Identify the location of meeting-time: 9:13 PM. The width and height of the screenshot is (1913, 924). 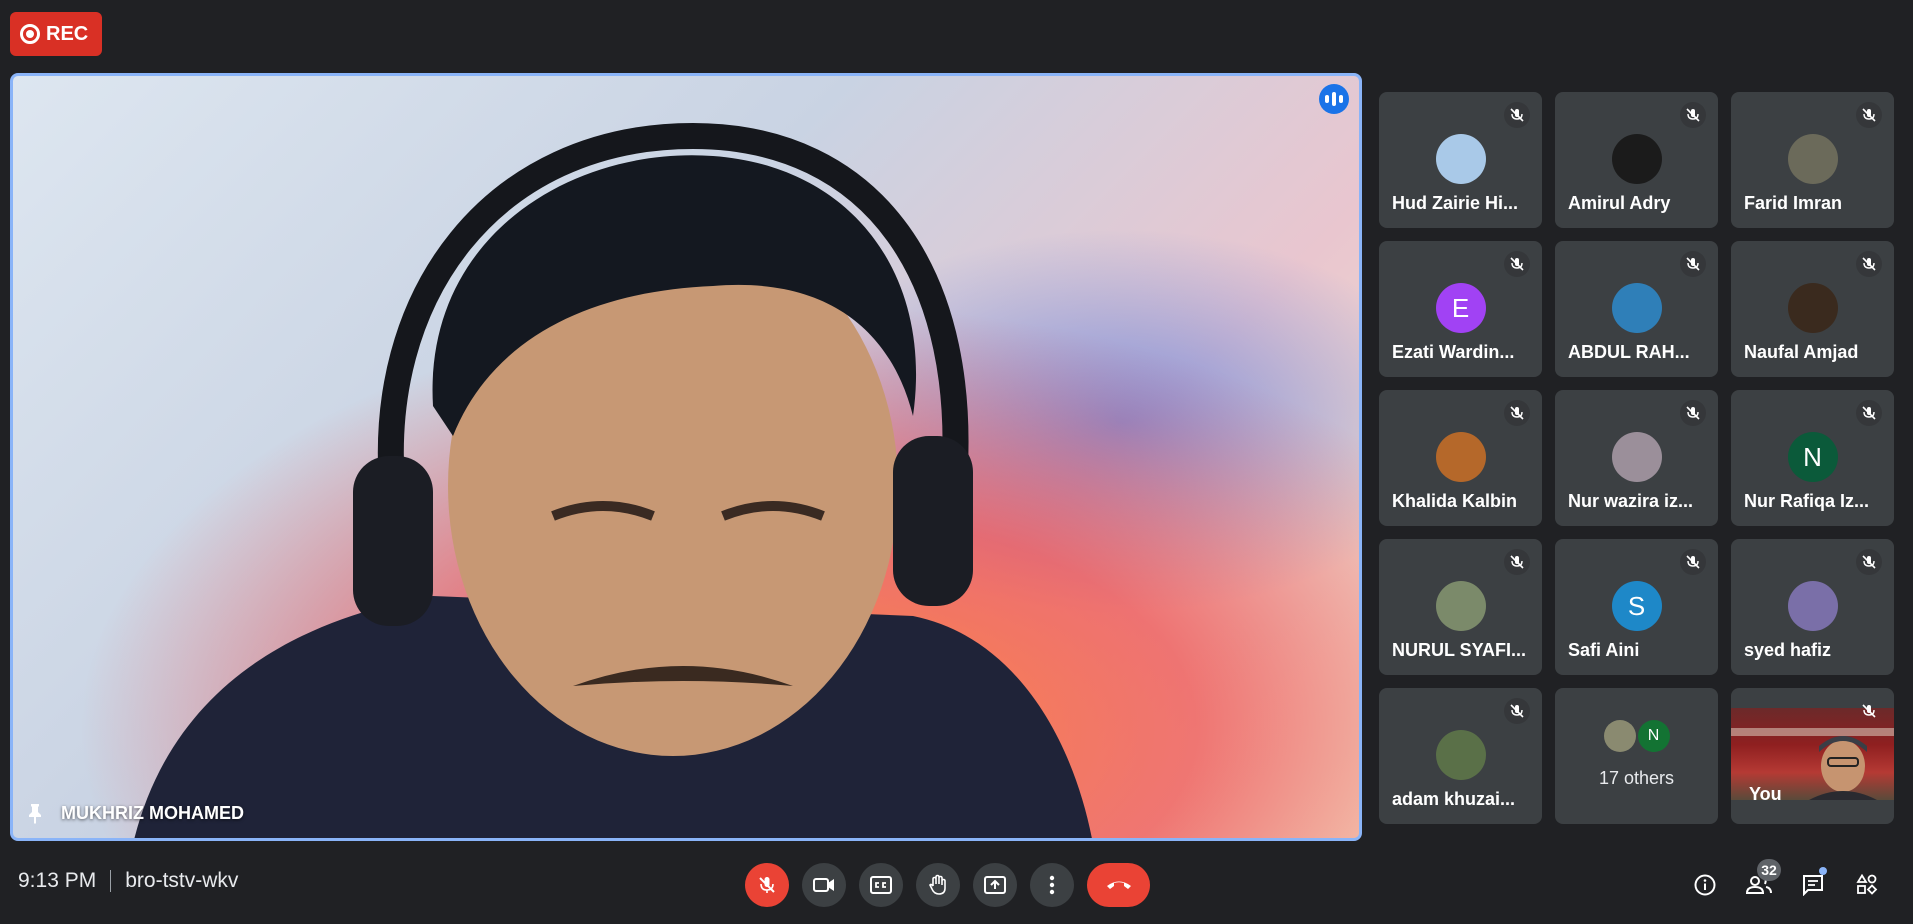
(57, 880).